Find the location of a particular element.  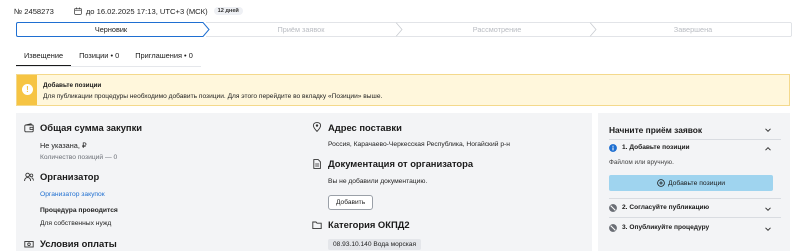

wallet-icon is located at coordinates (29, 128).